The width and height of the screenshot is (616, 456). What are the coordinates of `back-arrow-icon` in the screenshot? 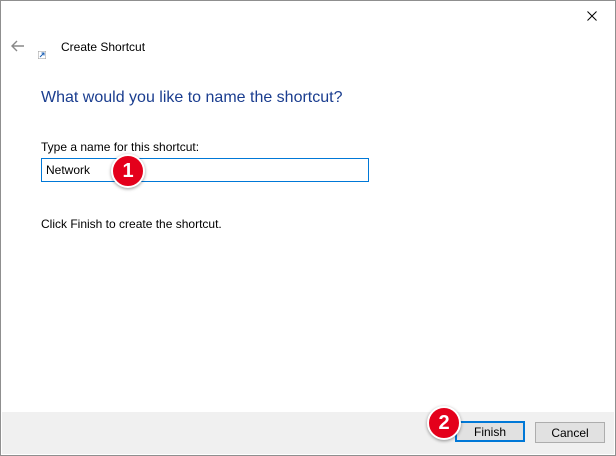 It's located at (17, 46).